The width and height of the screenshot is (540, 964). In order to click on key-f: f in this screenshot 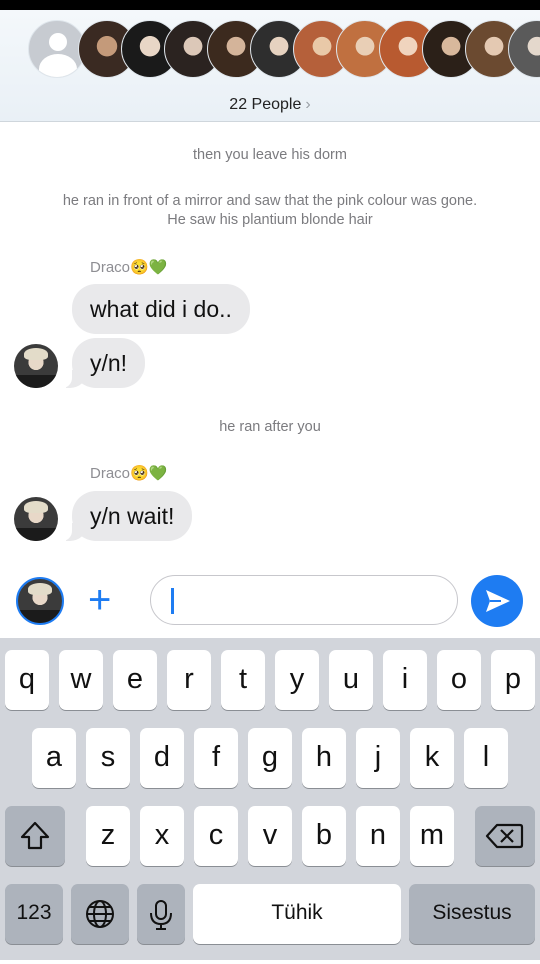, I will do `click(216, 758)`.